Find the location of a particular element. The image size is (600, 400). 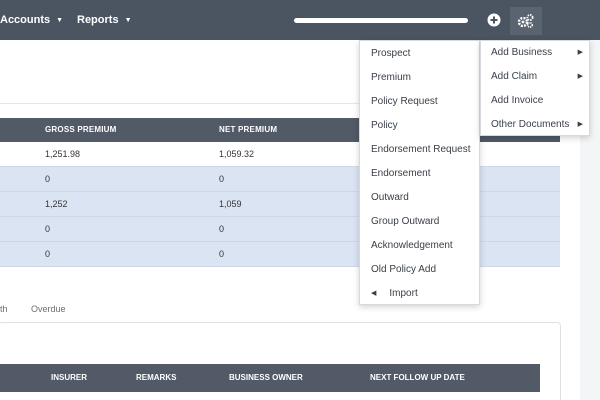

menu-item-policy: Policy is located at coordinates (384, 125).